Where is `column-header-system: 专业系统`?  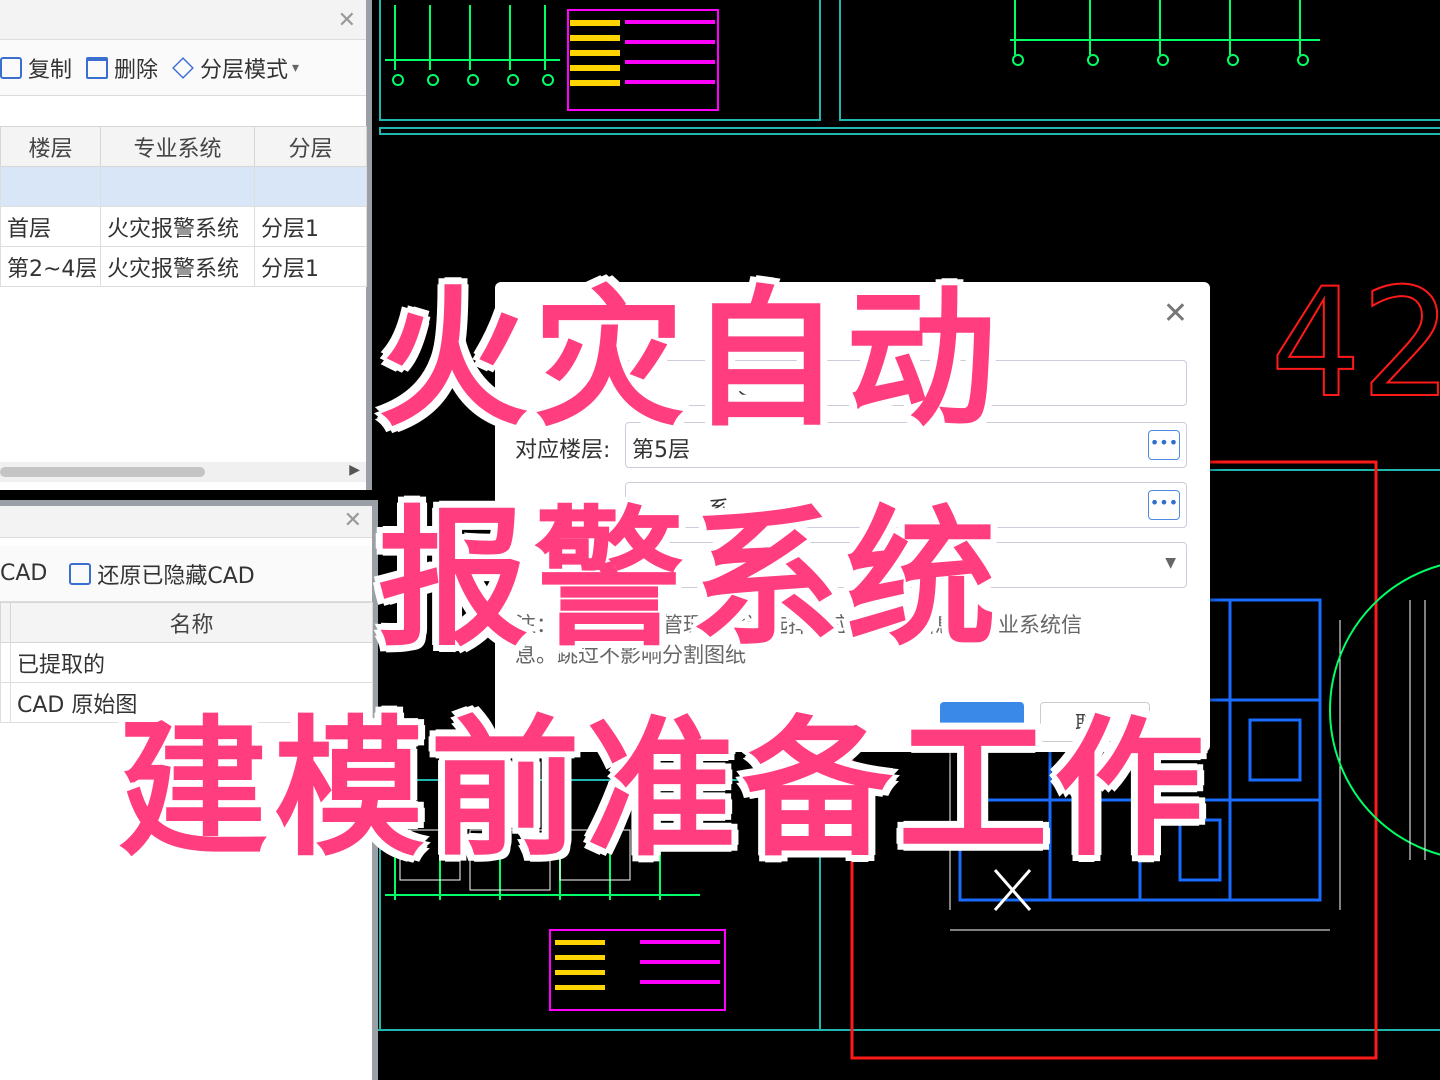 column-header-system: 专业系统 is located at coordinates (177, 146).